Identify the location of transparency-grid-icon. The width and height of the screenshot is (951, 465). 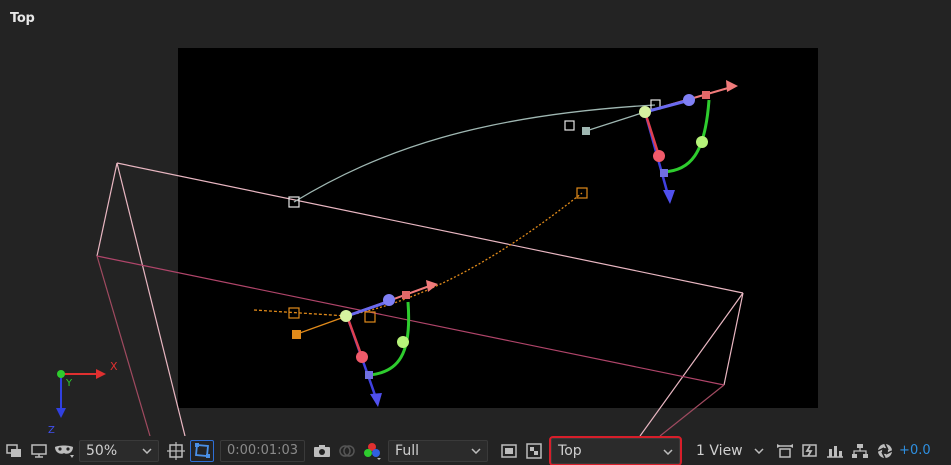
(534, 451).